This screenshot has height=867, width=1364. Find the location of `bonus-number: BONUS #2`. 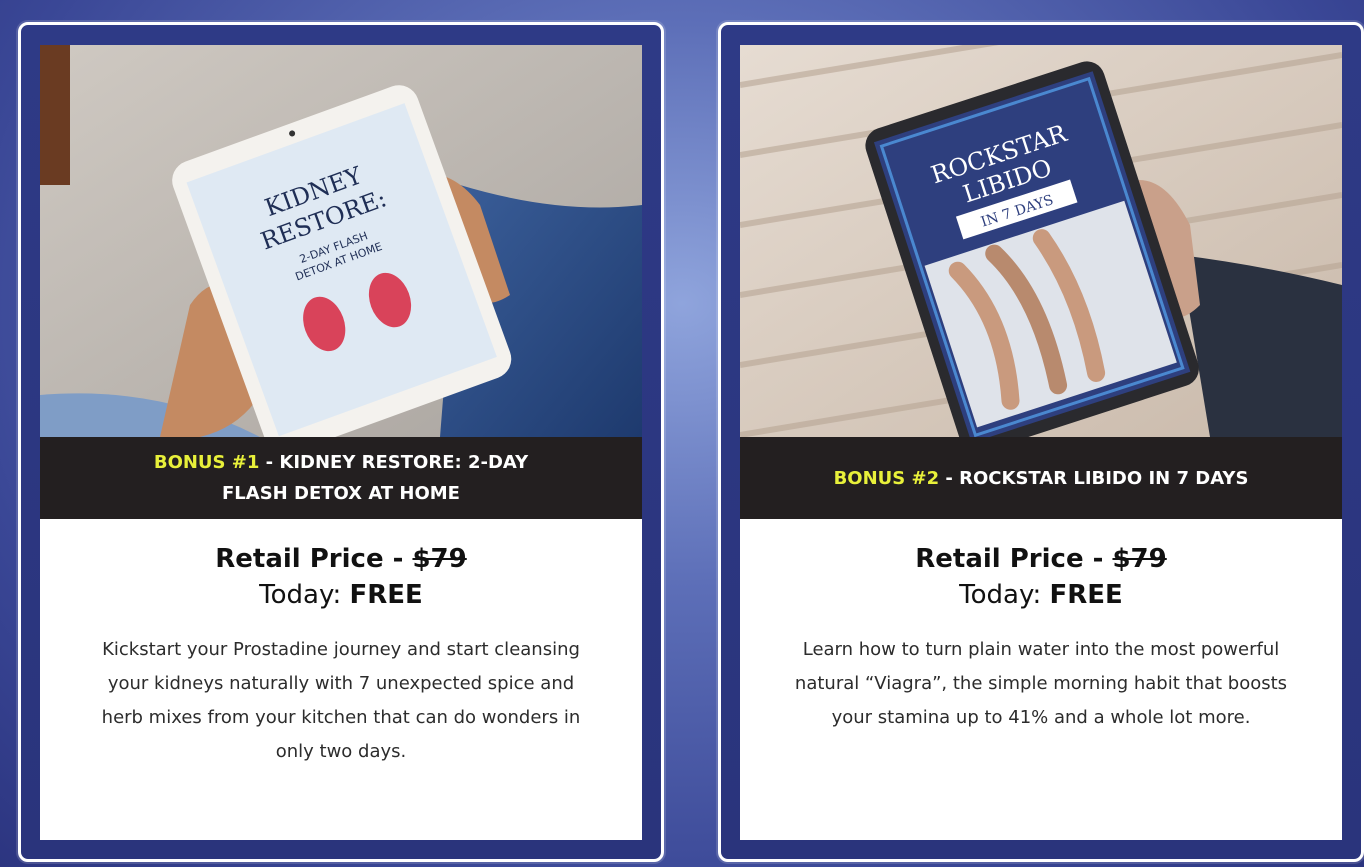

bonus-number: BONUS #2 is located at coordinates (886, 478).